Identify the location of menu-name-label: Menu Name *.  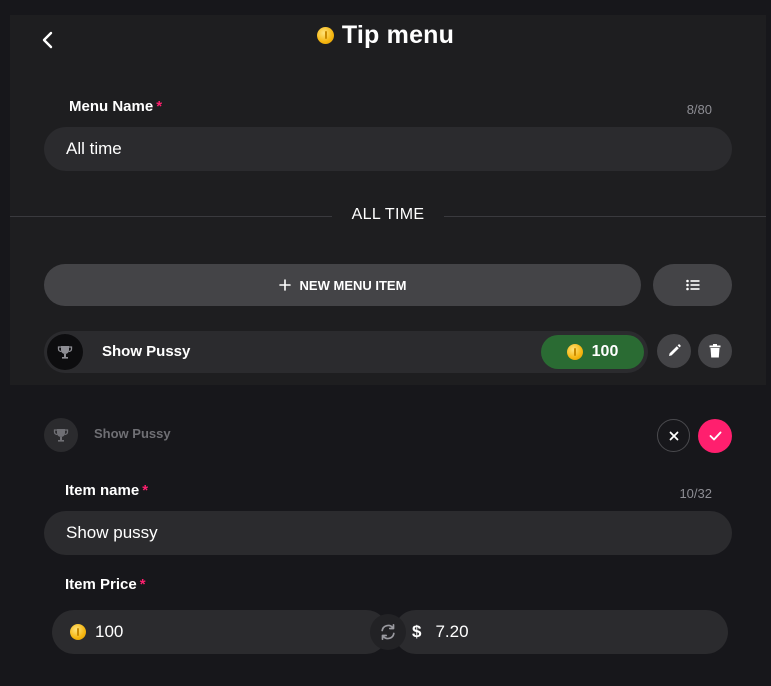
(115, 106).